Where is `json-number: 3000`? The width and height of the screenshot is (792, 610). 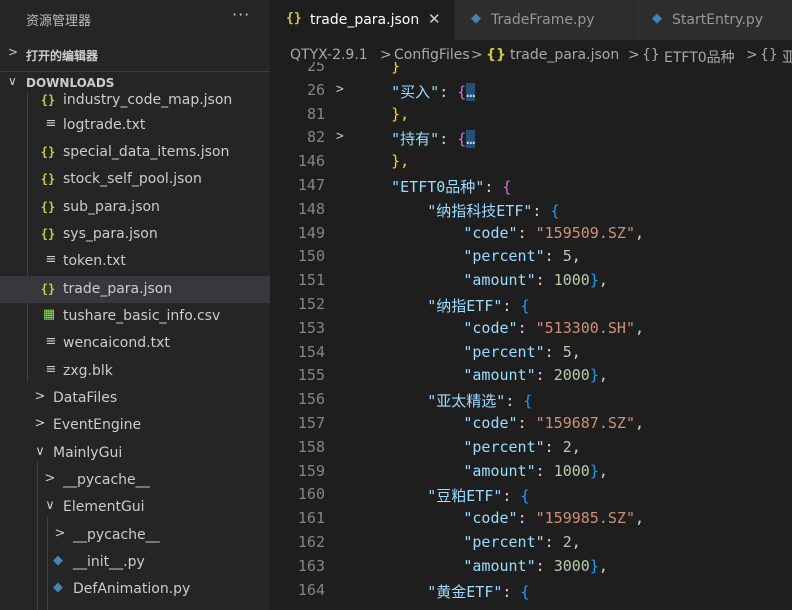
json-number: 3000 is located at coordinates (571, 565).